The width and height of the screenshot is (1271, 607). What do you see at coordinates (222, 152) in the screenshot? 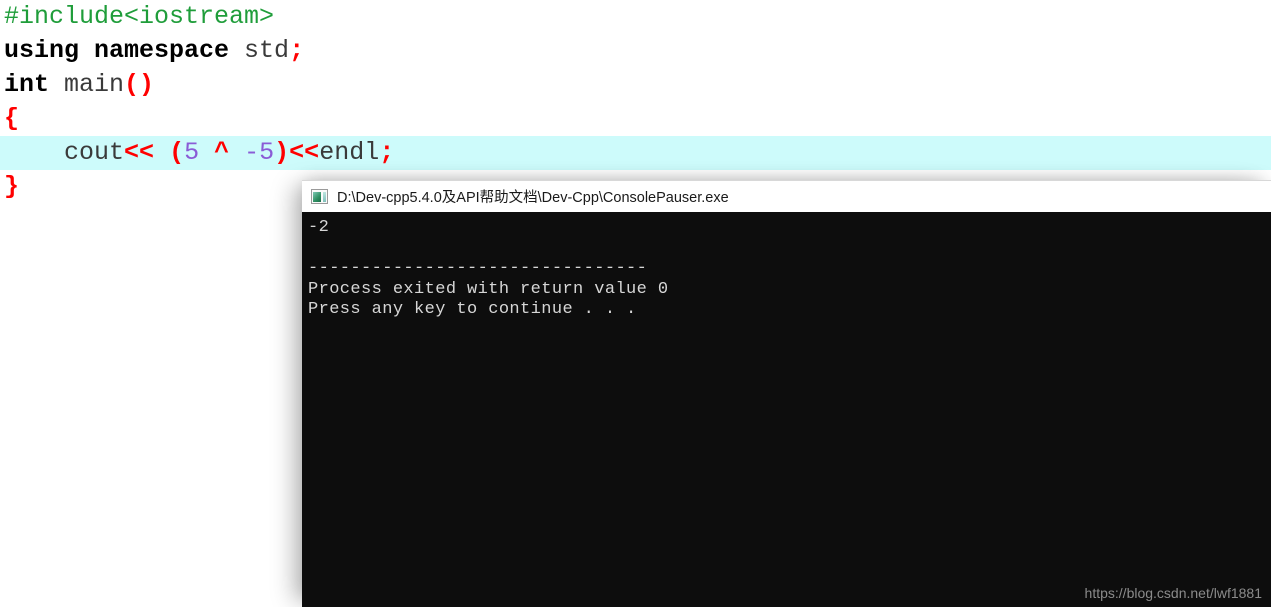
I see `code-token-caret: ^` at bounding box center [222, 152].